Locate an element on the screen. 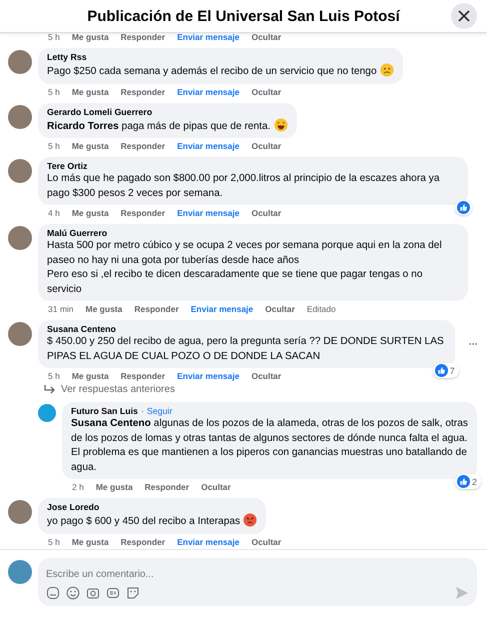 The image size is (487, 620). comment-action: 31 min is located at coordinates (61, 309).